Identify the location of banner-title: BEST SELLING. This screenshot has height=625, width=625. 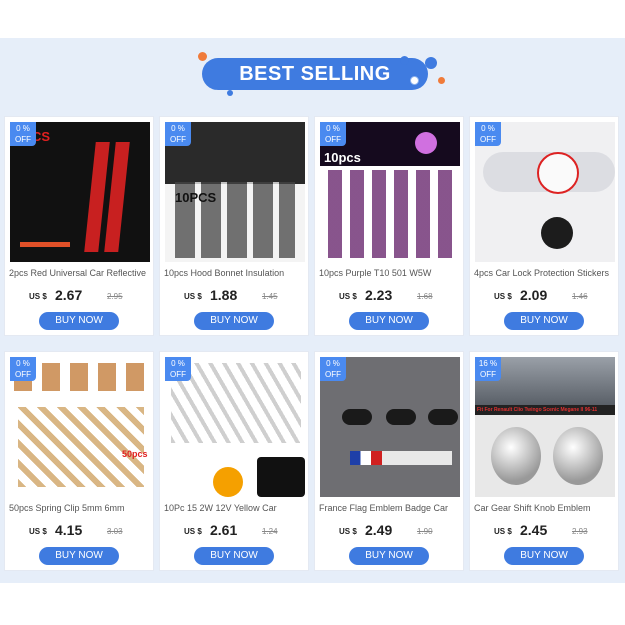
(315, 74).